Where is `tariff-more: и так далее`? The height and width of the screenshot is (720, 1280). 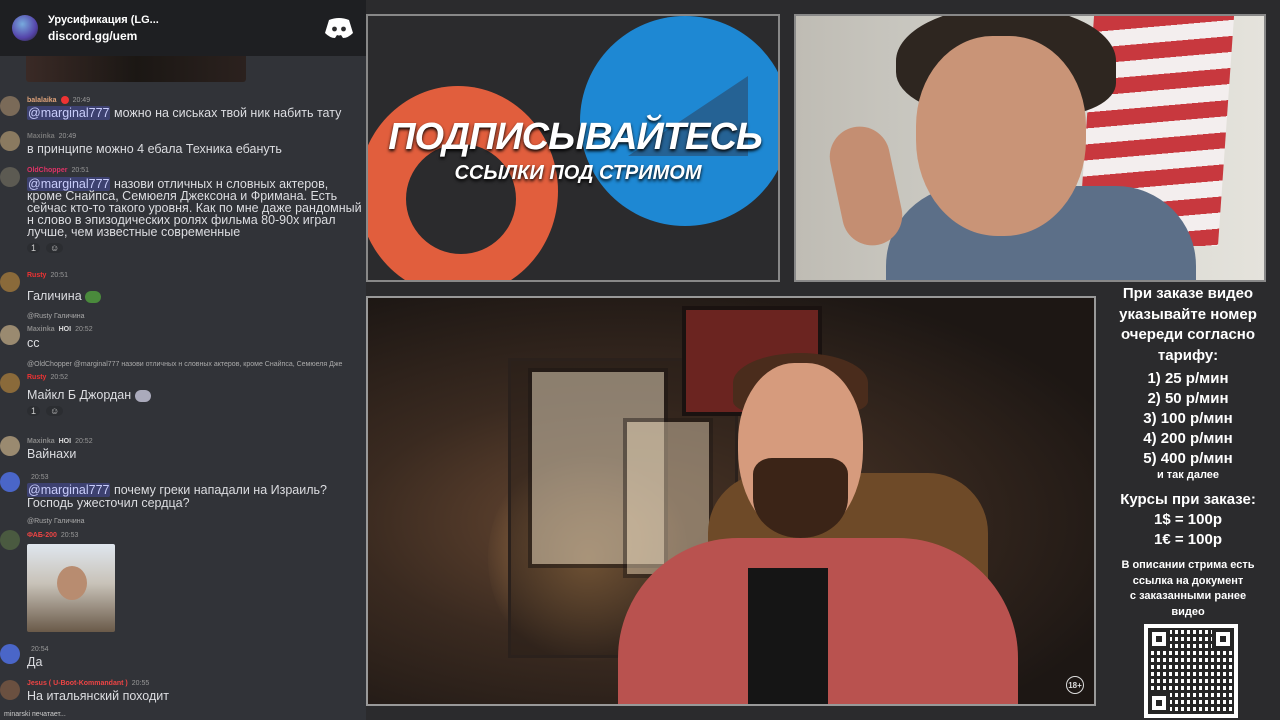
tariff-more: и так далее is located at coordinates (1188, 475).